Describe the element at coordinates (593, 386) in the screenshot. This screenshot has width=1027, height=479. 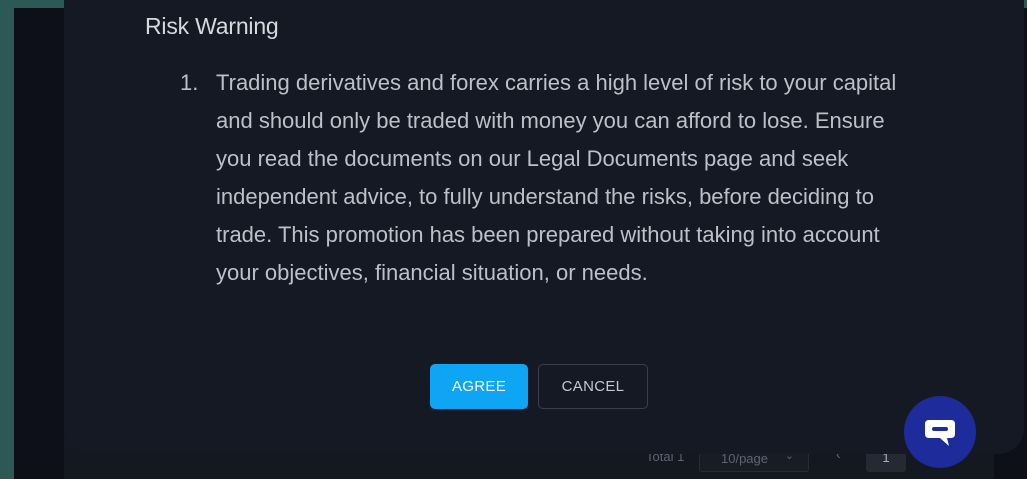
I see `cancel-button: CANCEL` at that location.